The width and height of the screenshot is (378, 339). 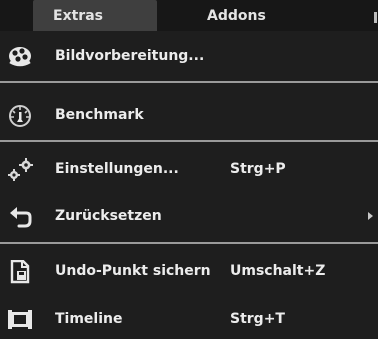 What do you see at coordinates (20, 320) in the screenshot?
I see `timeline-icon` at bounding box center [20, 320].